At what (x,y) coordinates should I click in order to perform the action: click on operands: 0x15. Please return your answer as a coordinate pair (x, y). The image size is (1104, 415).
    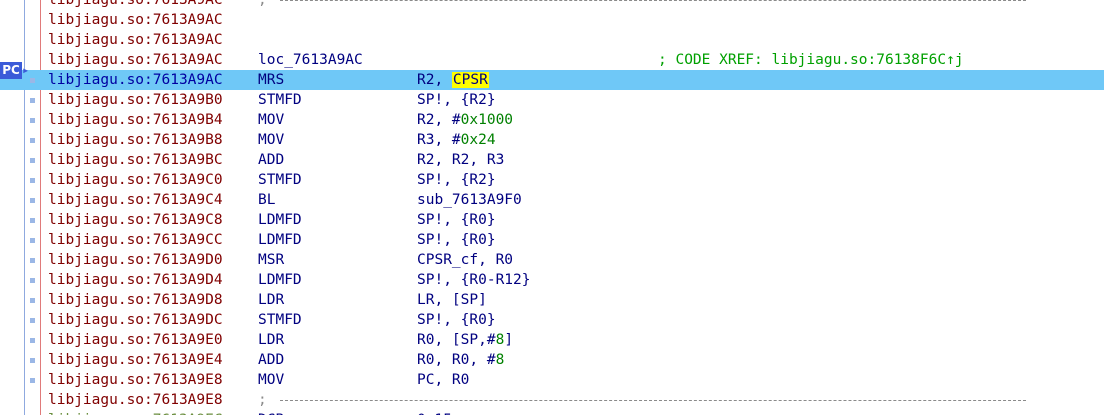
    Looking at the image, I should click on (434, 412).